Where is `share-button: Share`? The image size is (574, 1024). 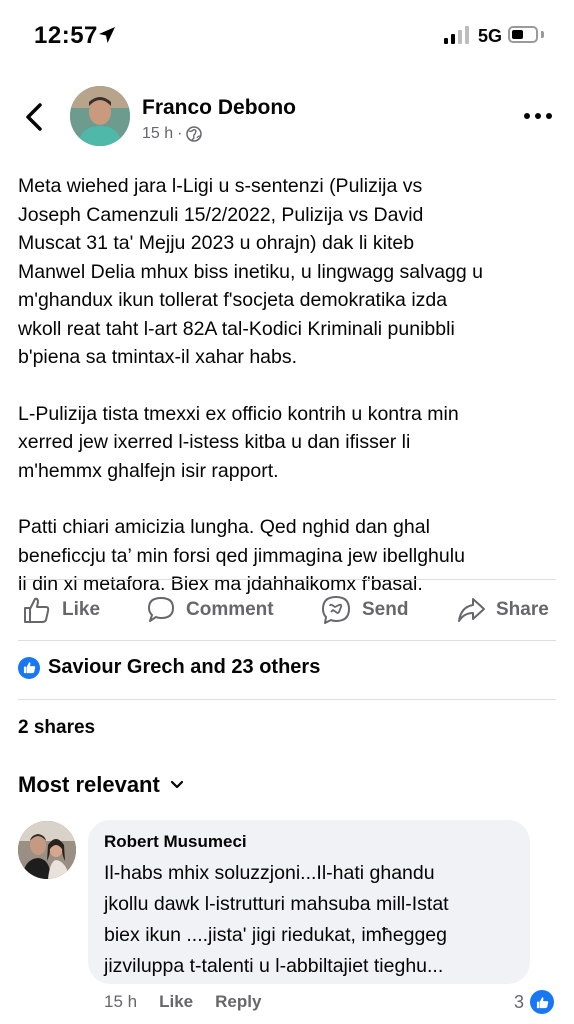
share-button: Share is located at coordinates (502, 610).